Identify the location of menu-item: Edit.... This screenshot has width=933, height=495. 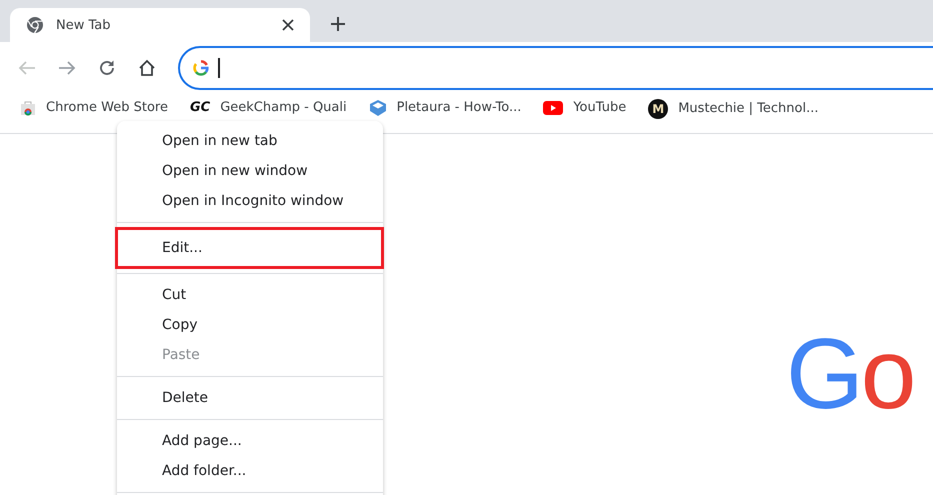
(249, 248).